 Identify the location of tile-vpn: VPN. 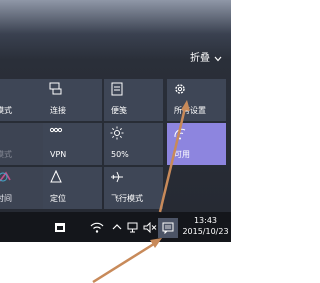
(72, 144).